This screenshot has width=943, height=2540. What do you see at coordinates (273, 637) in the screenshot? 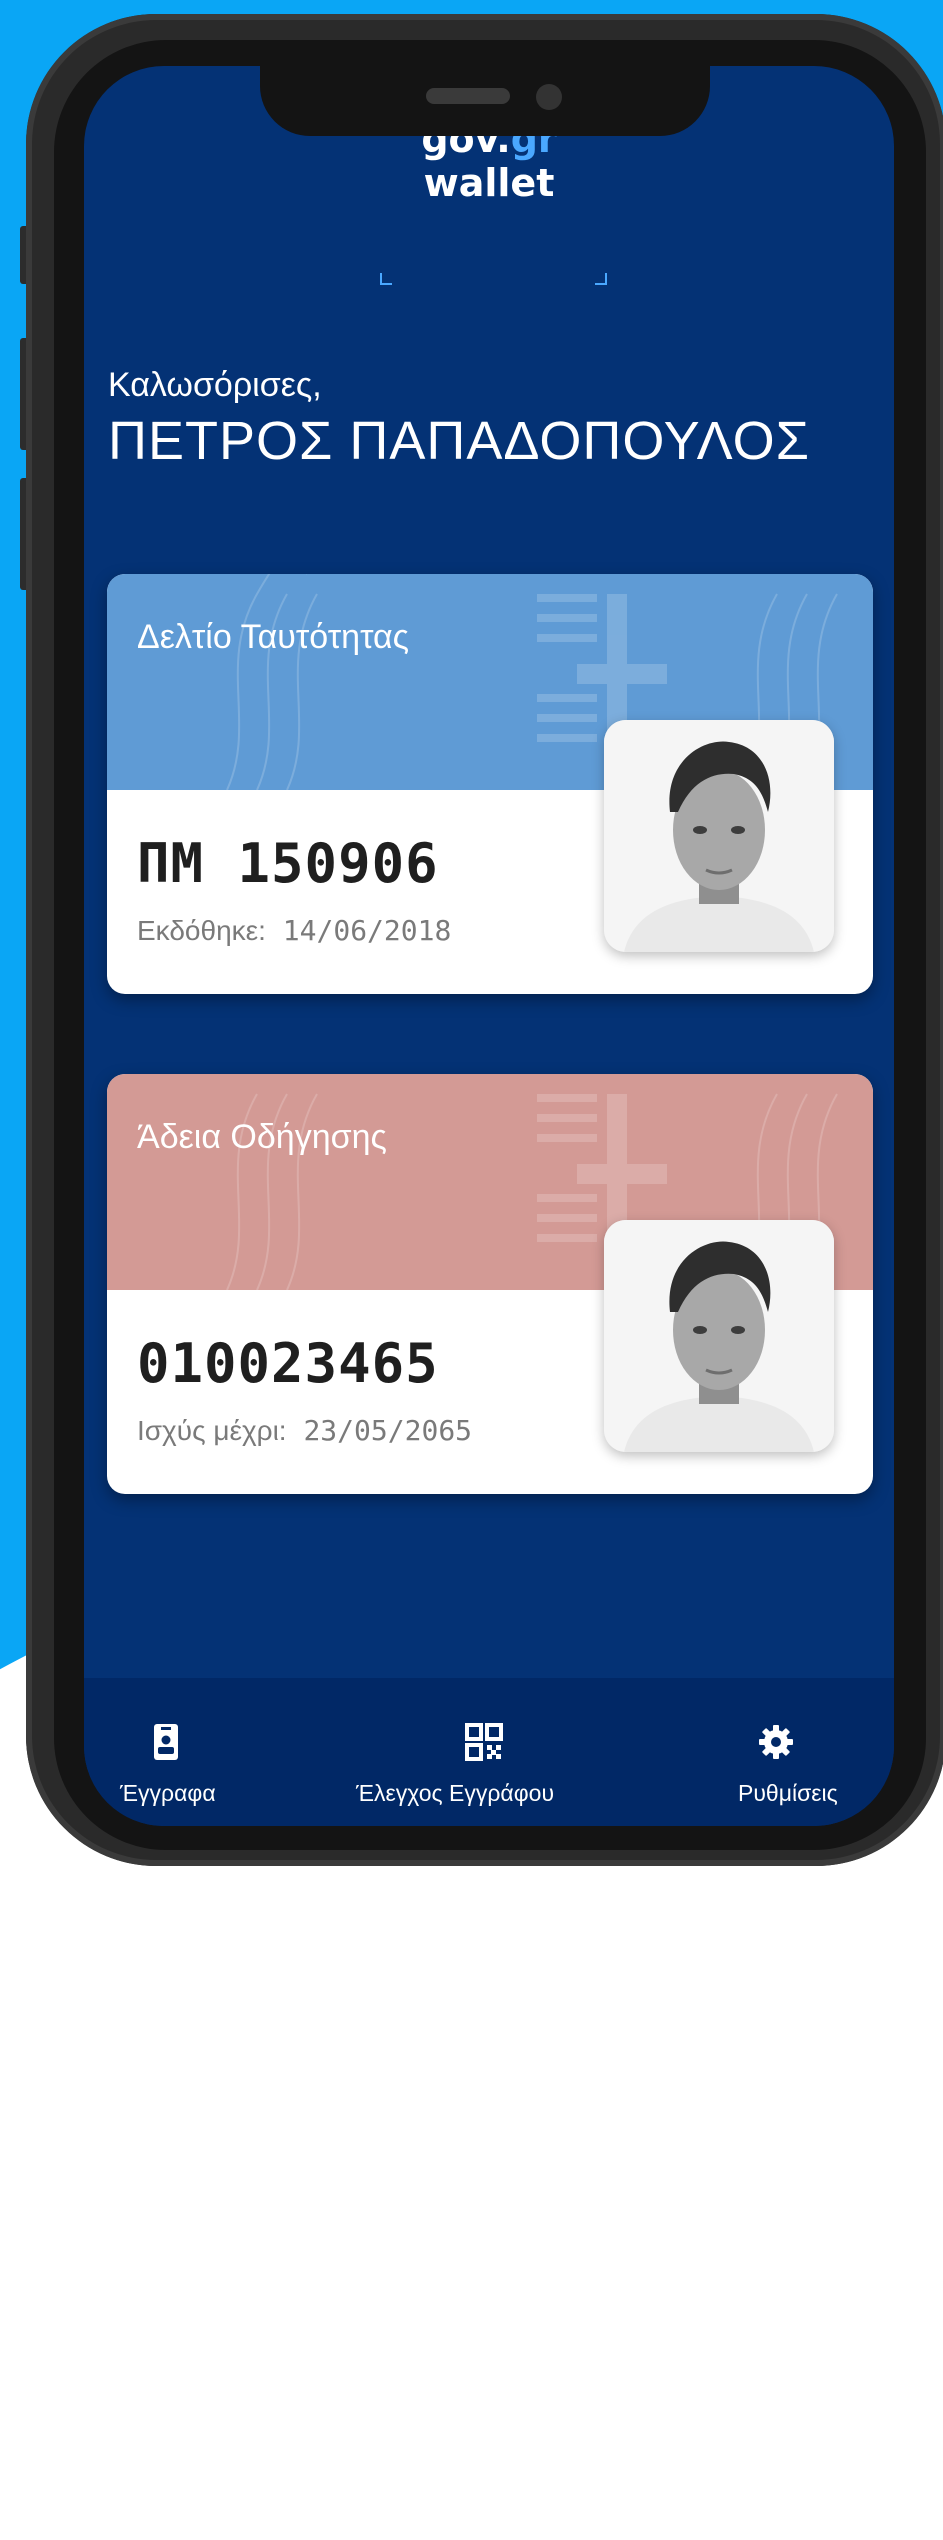
I see `card-title: Δελτίο Ταυτότητας` at bounding box center [273, 637].